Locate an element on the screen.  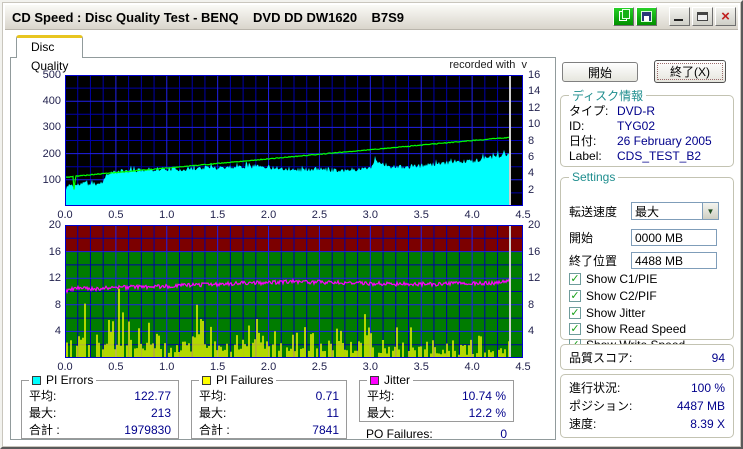
stat-row: 平均: 0.71 is located at coordinates (269, 396).